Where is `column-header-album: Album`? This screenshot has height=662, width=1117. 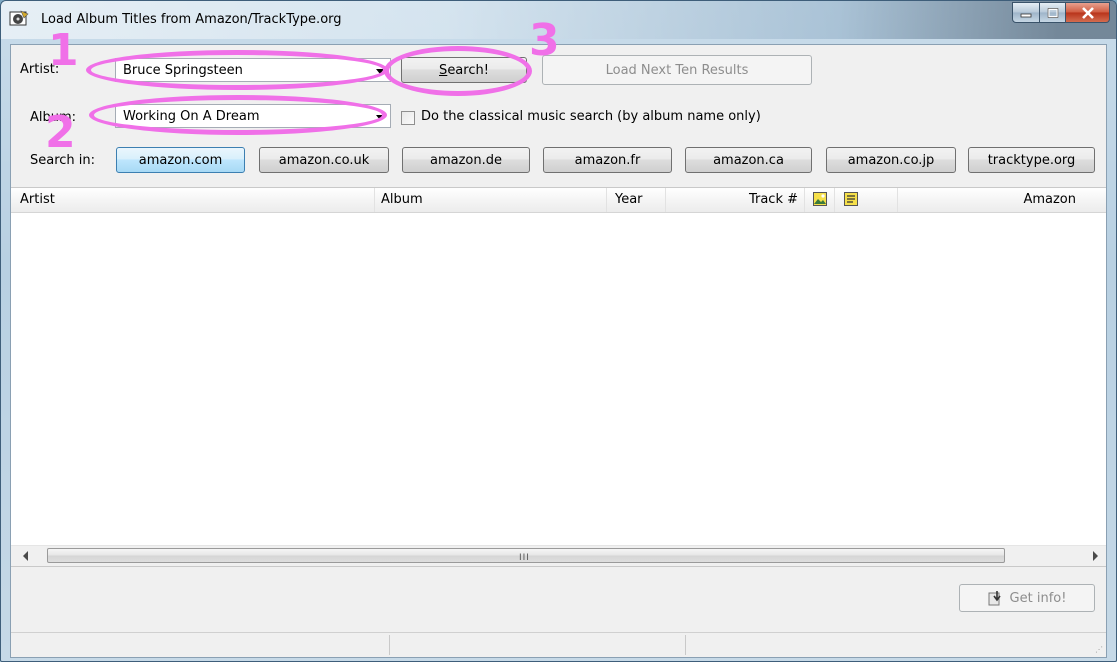
column-header-album: Album is located at coordinates (491, 200).